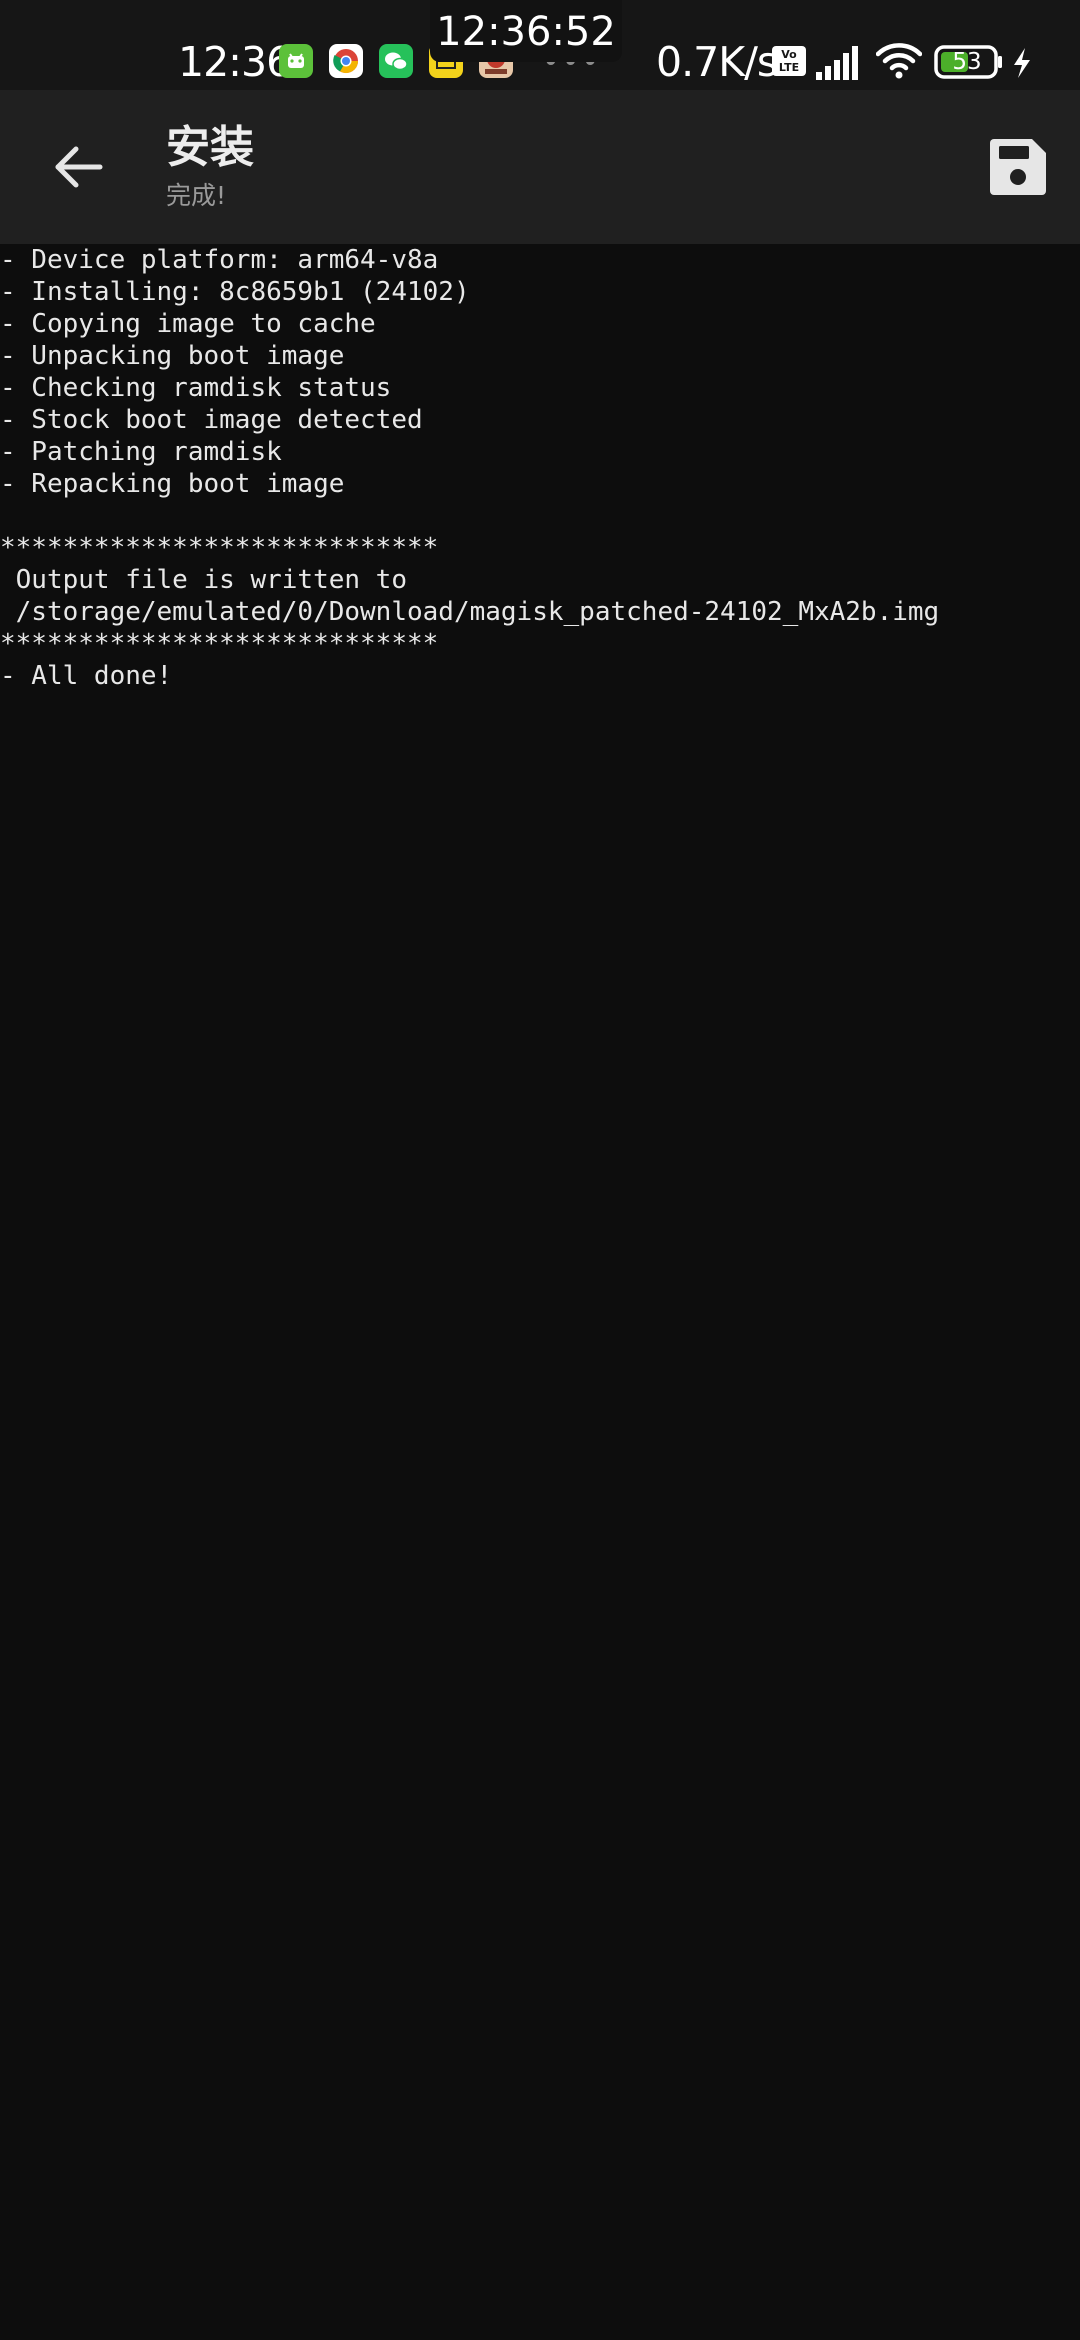 The height and width of the screenshot is (2340, 1080). Describe the element at coordinates (899, 61) in the screenshot. I see `wifi-icon` at that location.